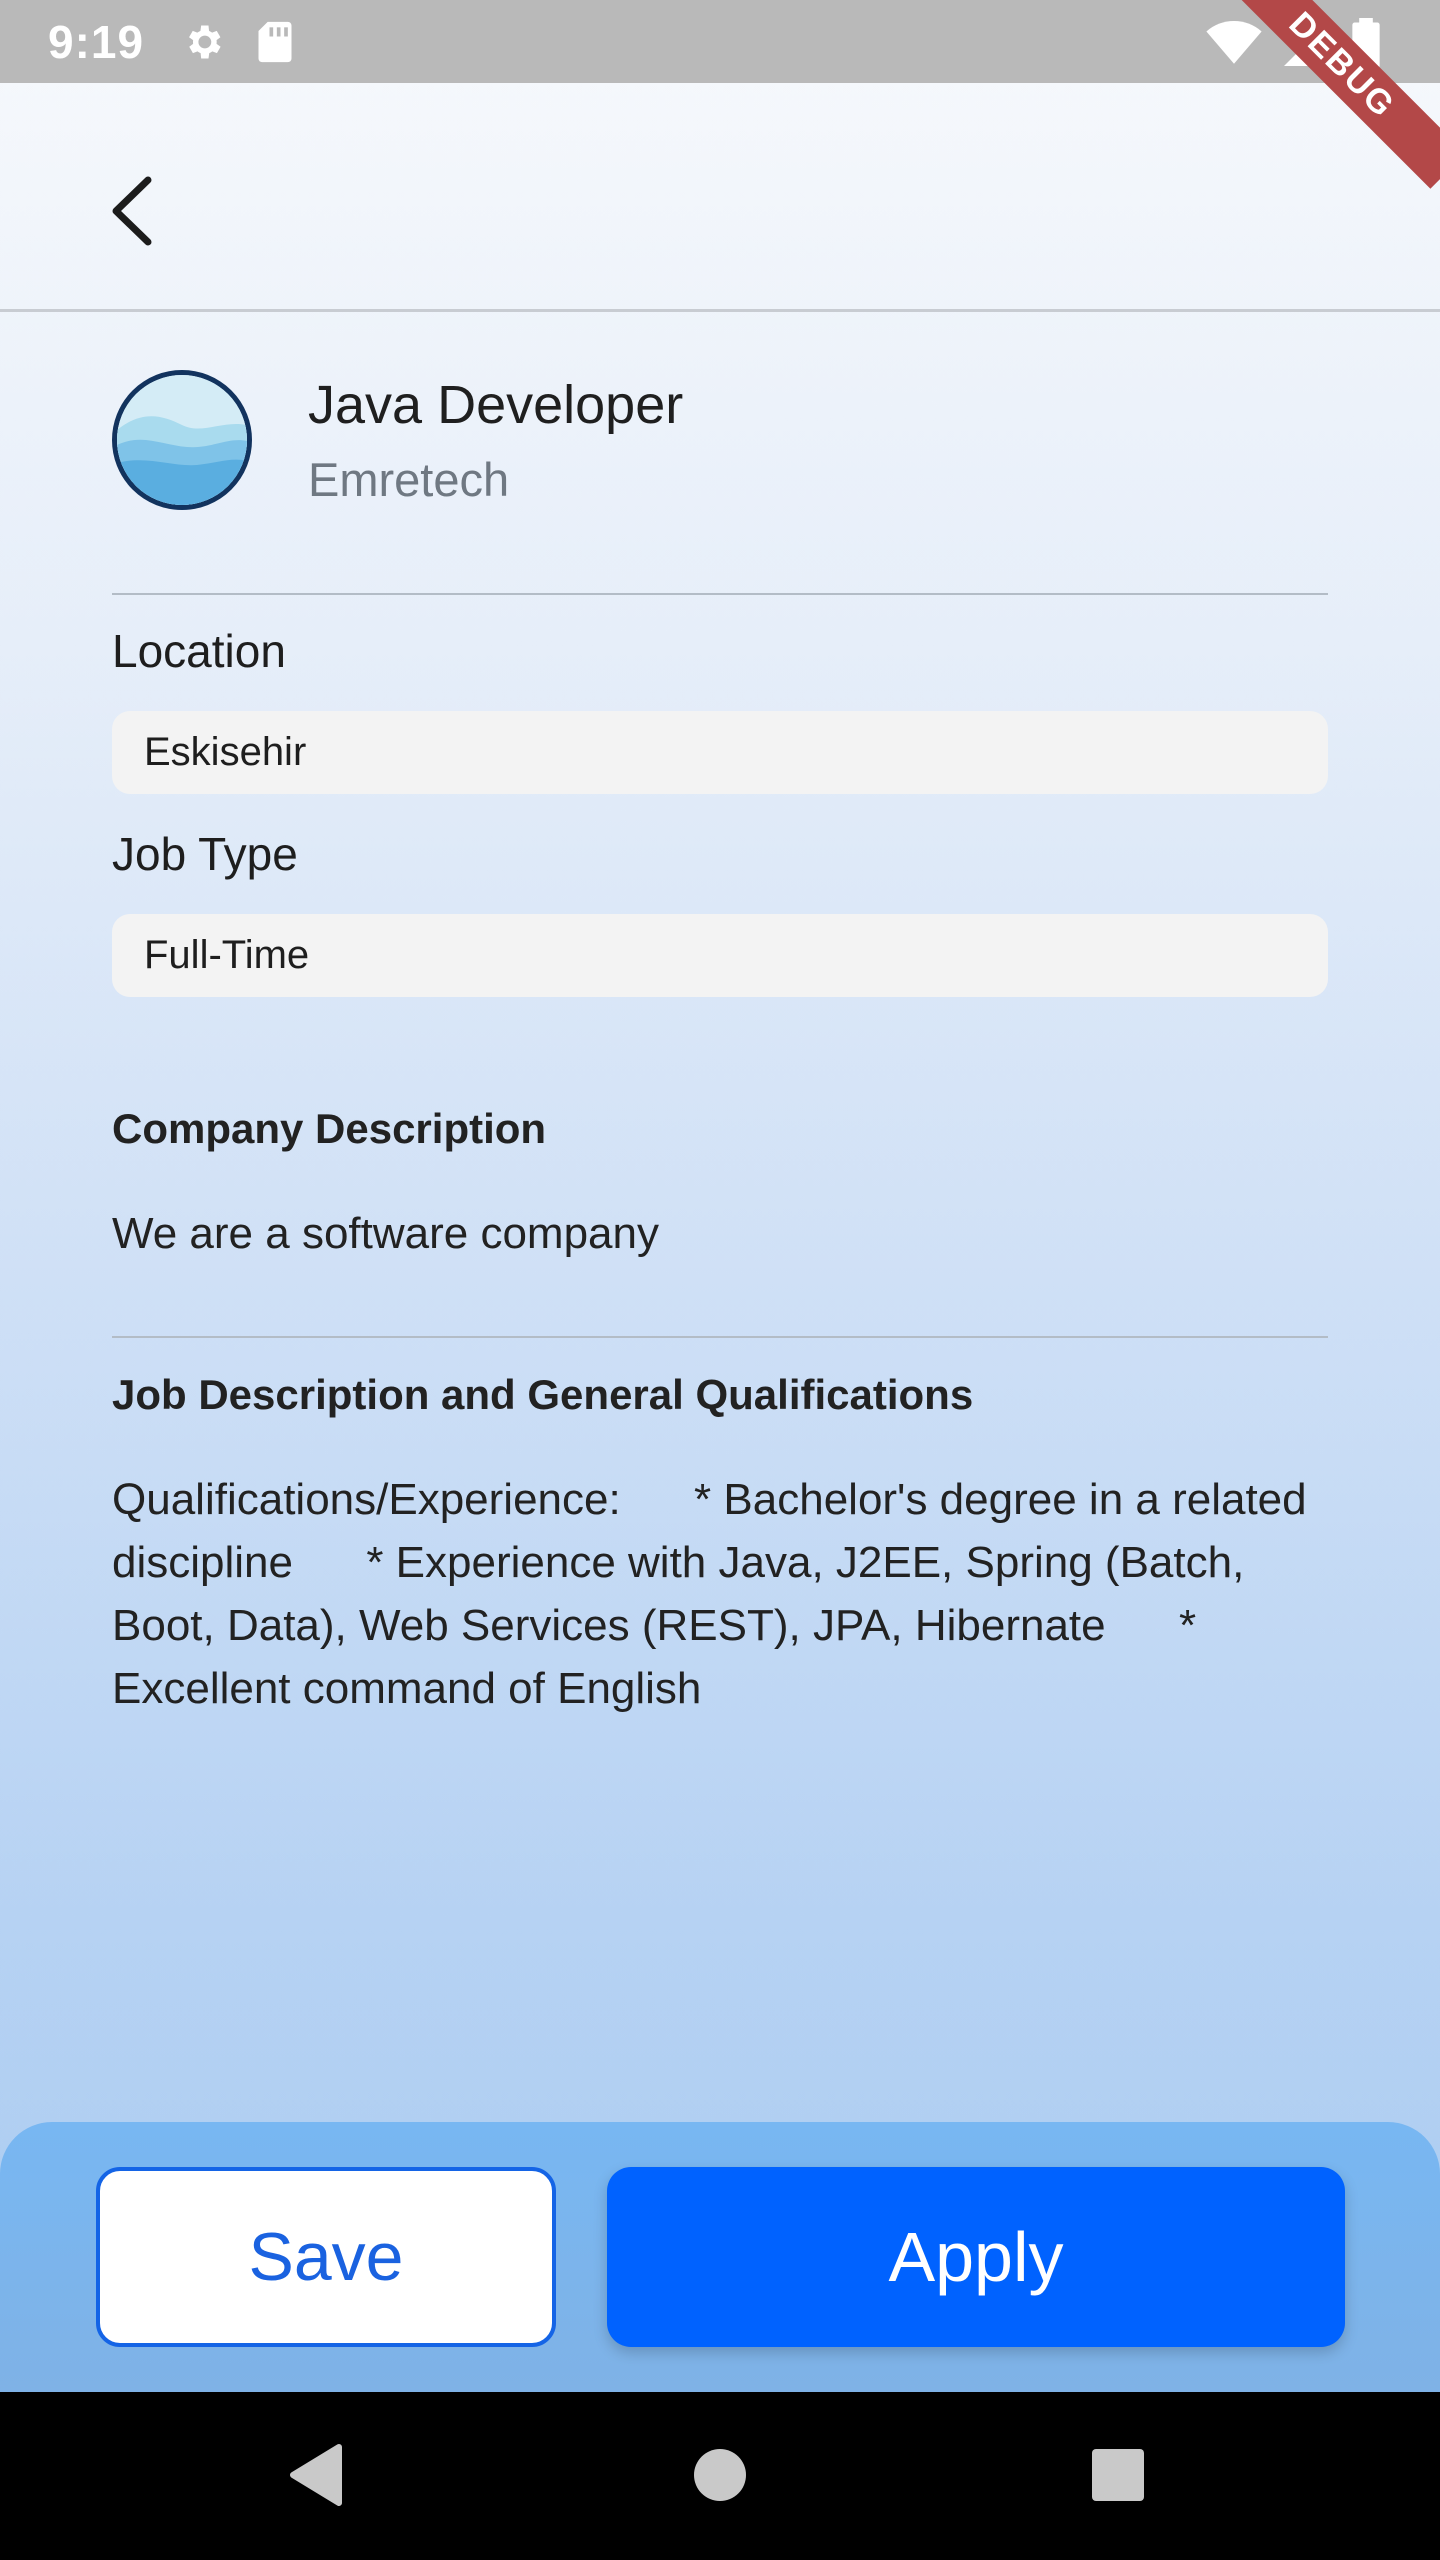 The width and height of the screenshot is (1440, 2560). What do you see at coordinates (385, 1233) in the screenshot?
I see `company-description-text: We are a software company` at bounding box center [385, 1233].